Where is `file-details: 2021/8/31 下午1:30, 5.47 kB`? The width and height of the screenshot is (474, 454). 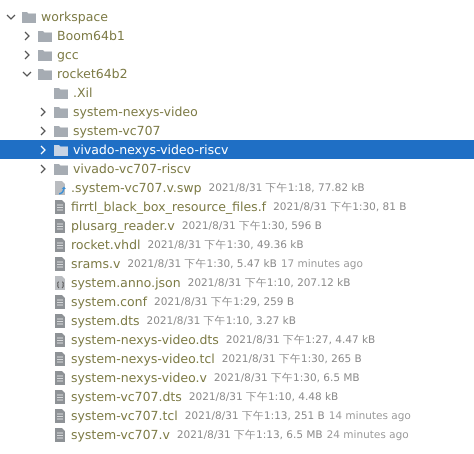
file-details: 2021/8/31 下午1:30, 5.47 kB is located at coordinates (202, 263).